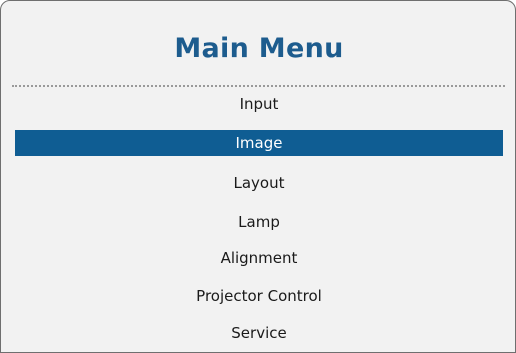 This screenshot has width=516, height=353. I want to click on menu-item-image: Image, so click(259, 143).